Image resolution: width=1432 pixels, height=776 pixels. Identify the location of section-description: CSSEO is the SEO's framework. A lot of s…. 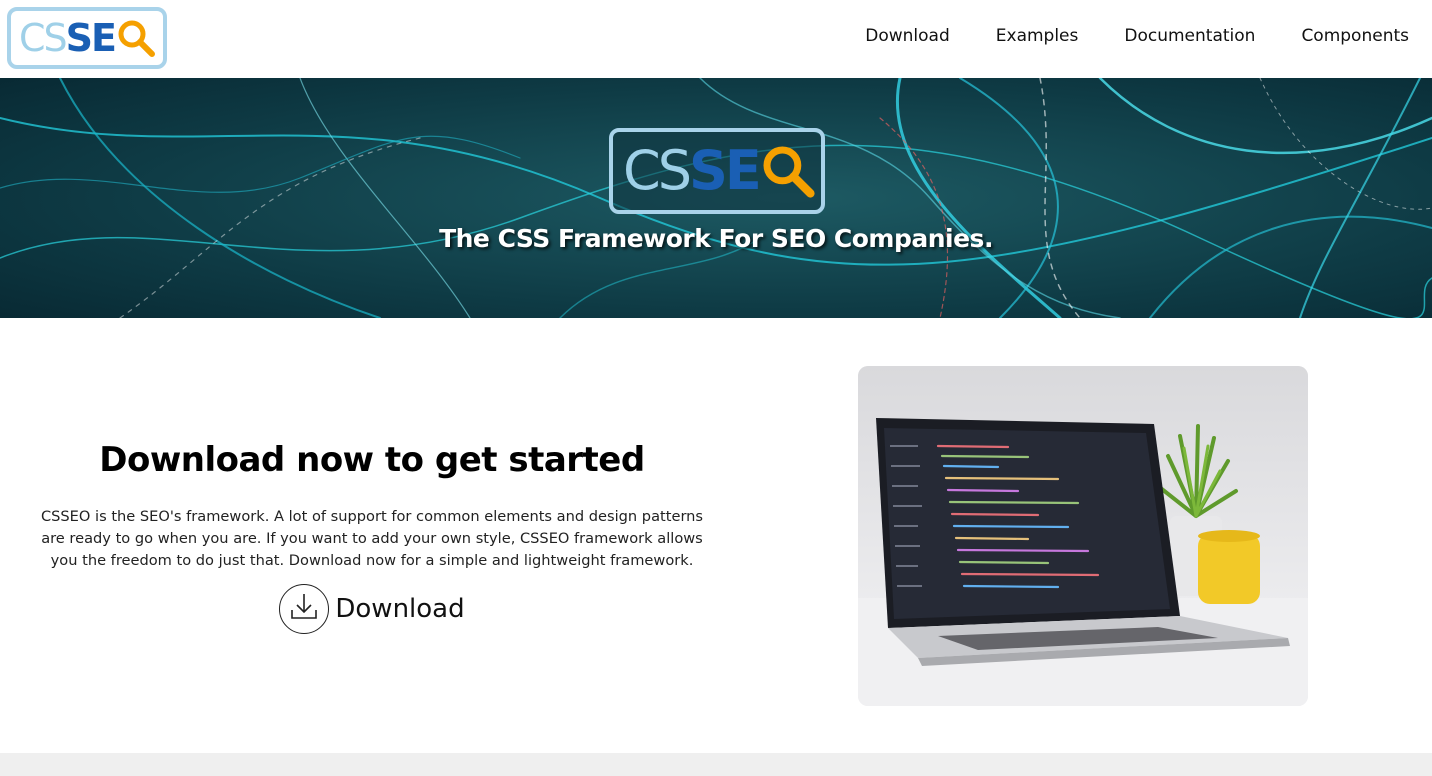
(372, 538).